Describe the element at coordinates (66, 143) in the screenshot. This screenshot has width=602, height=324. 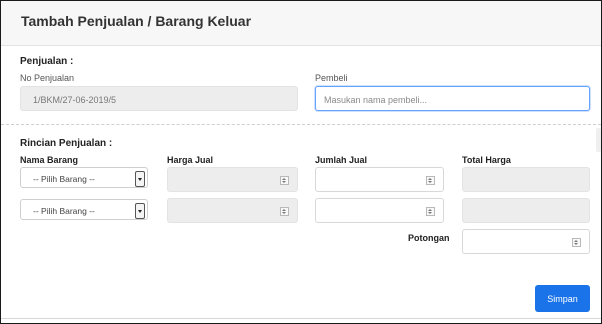
I see `section-title-rincian: Rincian Penjualan :` at that location.